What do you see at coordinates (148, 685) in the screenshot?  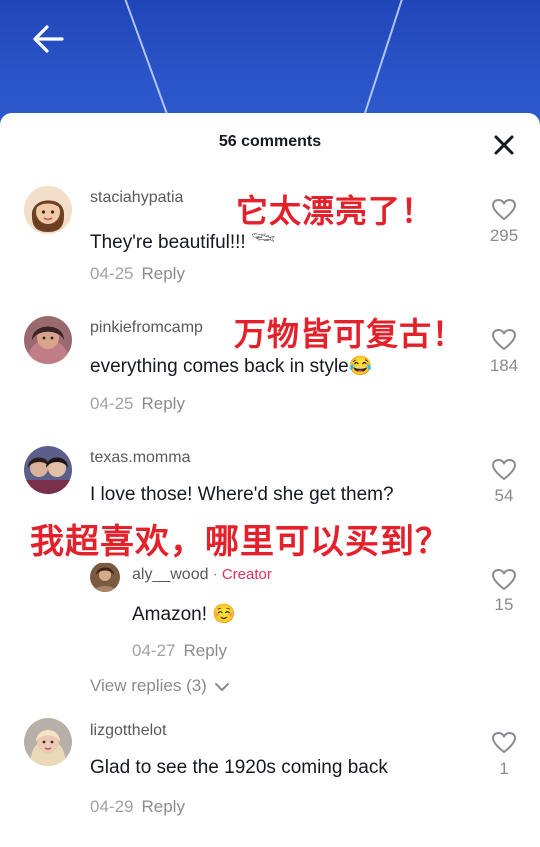 I see `view-replies-label: View replies (3)` at bounding box center [148, 685].